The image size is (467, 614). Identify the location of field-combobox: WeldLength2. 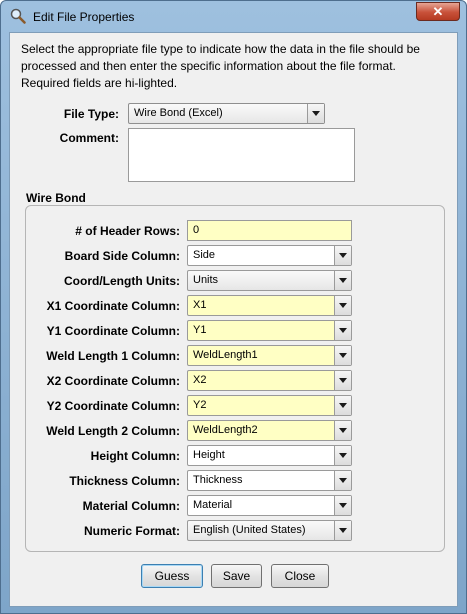
(269, 430).